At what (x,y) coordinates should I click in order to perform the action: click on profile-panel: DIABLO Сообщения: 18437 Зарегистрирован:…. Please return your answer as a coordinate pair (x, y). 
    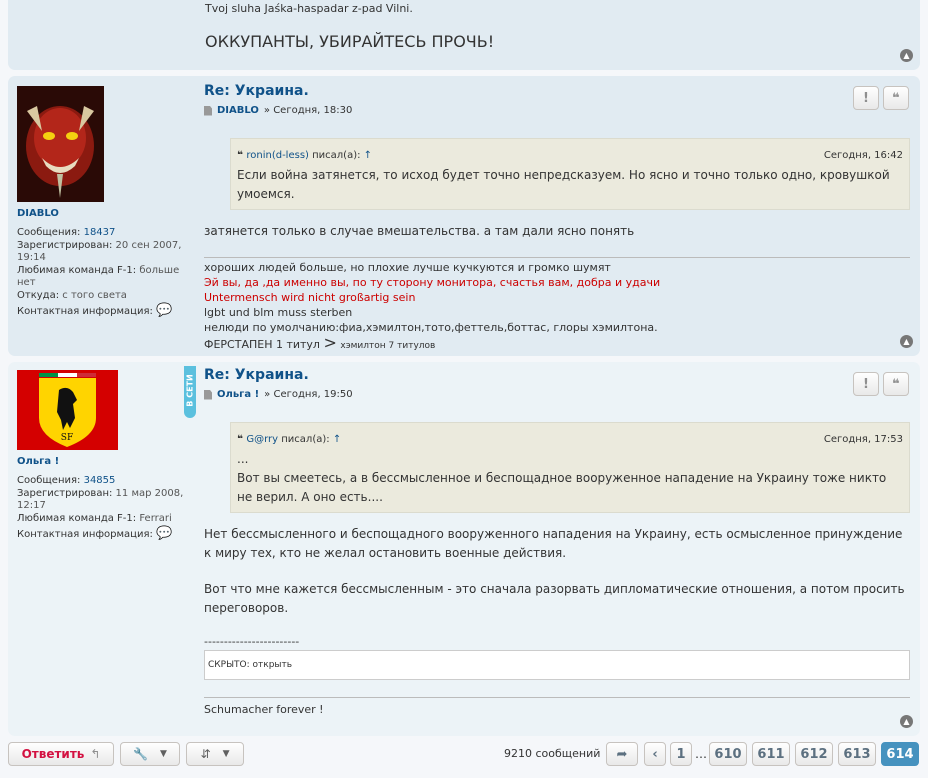
    Looking at the image, I should click on (102, 202).